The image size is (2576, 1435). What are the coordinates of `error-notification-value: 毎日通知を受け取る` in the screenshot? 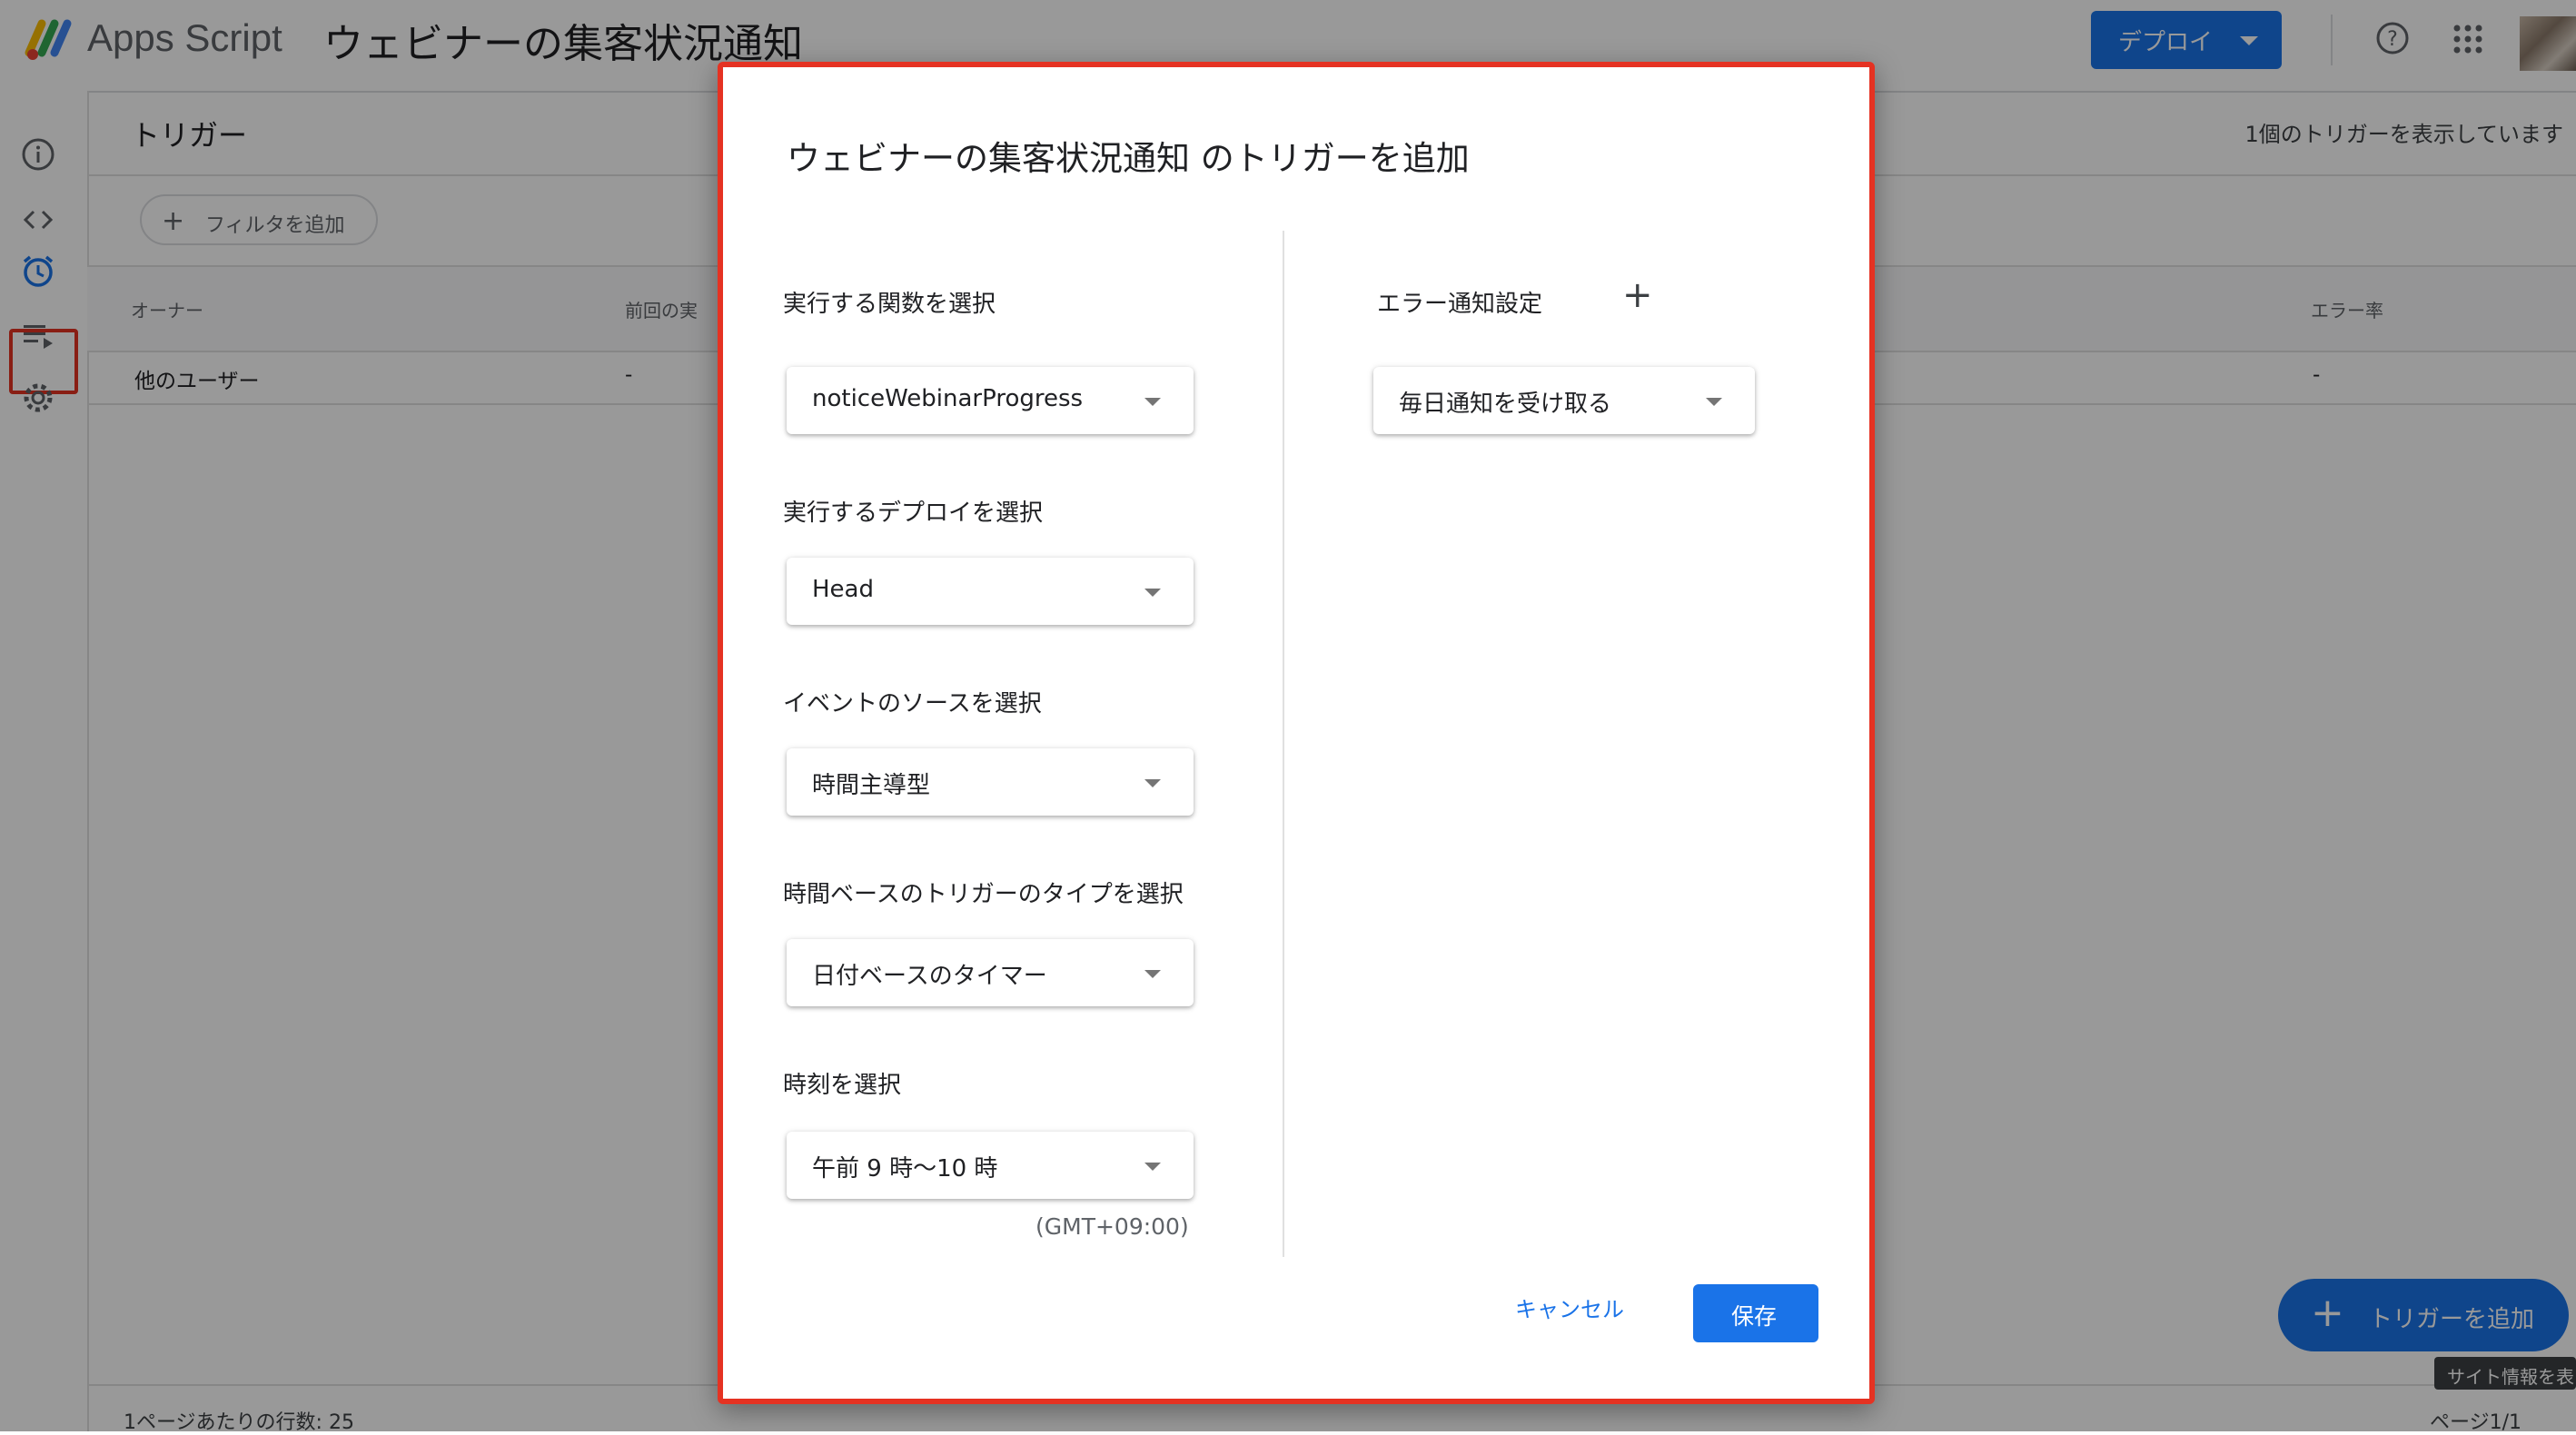 It's located at (1505, 404).